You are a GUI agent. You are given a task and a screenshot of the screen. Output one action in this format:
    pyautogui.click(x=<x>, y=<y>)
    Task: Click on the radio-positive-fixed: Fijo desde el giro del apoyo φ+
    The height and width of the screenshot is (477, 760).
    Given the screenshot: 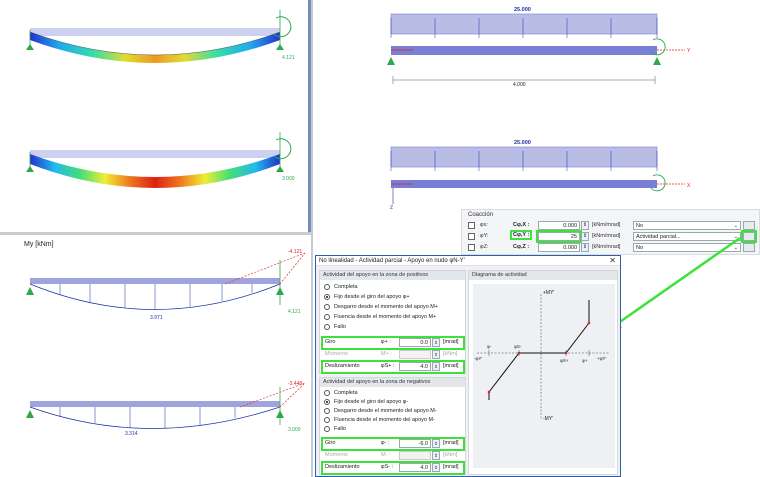 What is the action you would take?
    pyautogui.click(x=394, y=297)
    